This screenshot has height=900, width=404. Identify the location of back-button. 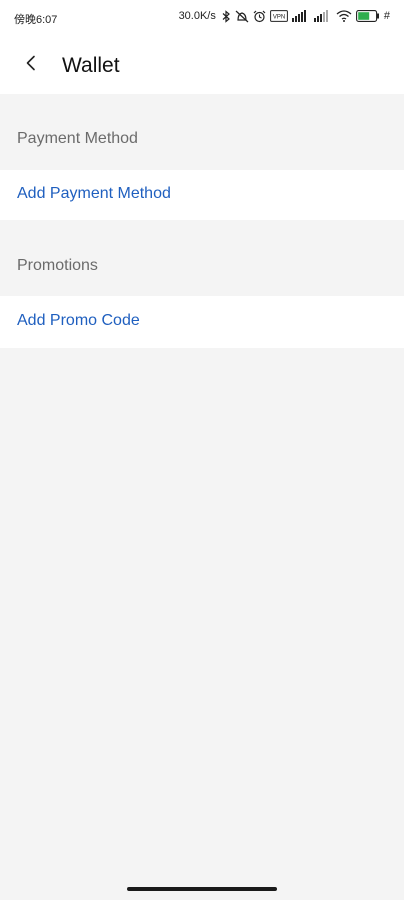
(31, 65).